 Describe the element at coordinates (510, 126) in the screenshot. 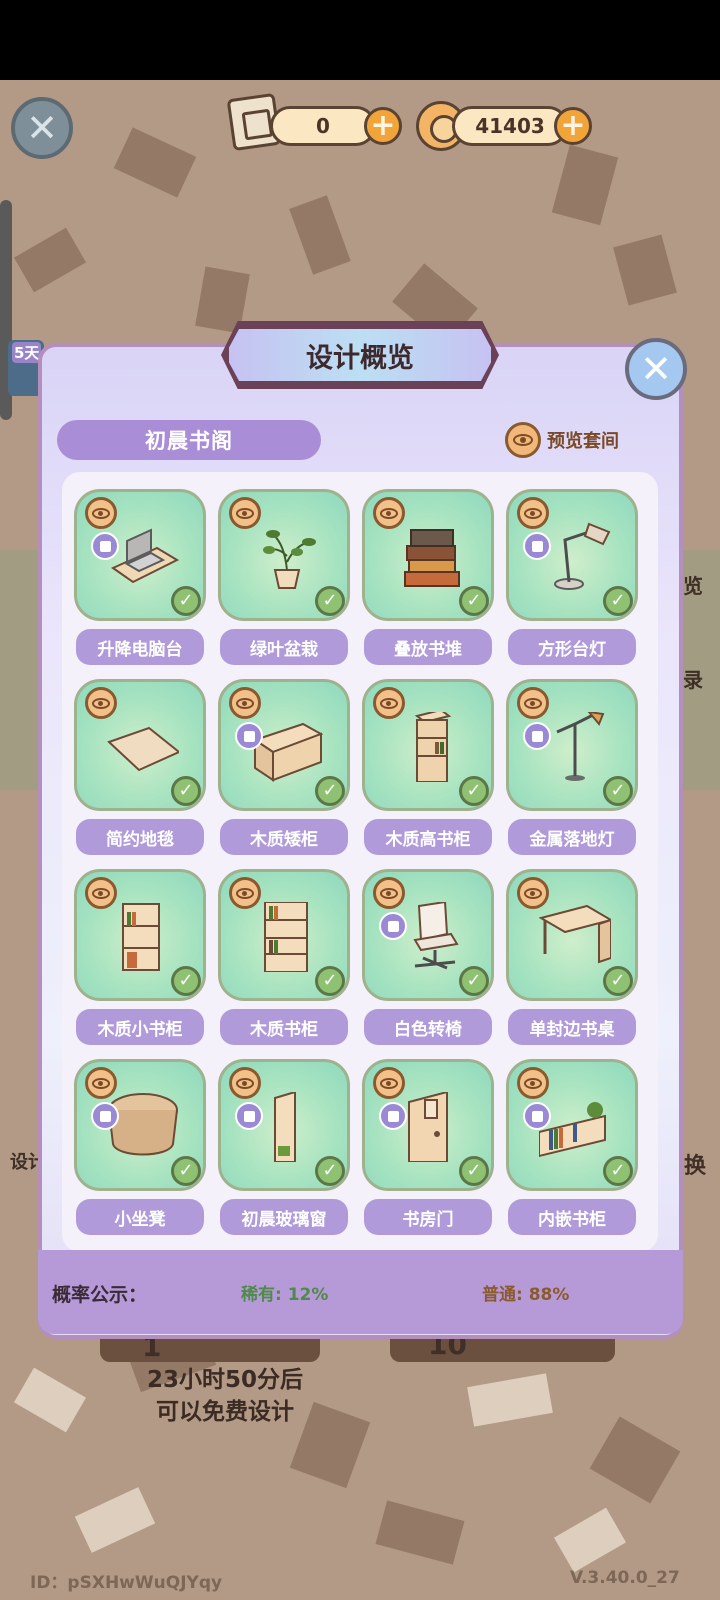

I see `coin-counter: 41403` at that location.